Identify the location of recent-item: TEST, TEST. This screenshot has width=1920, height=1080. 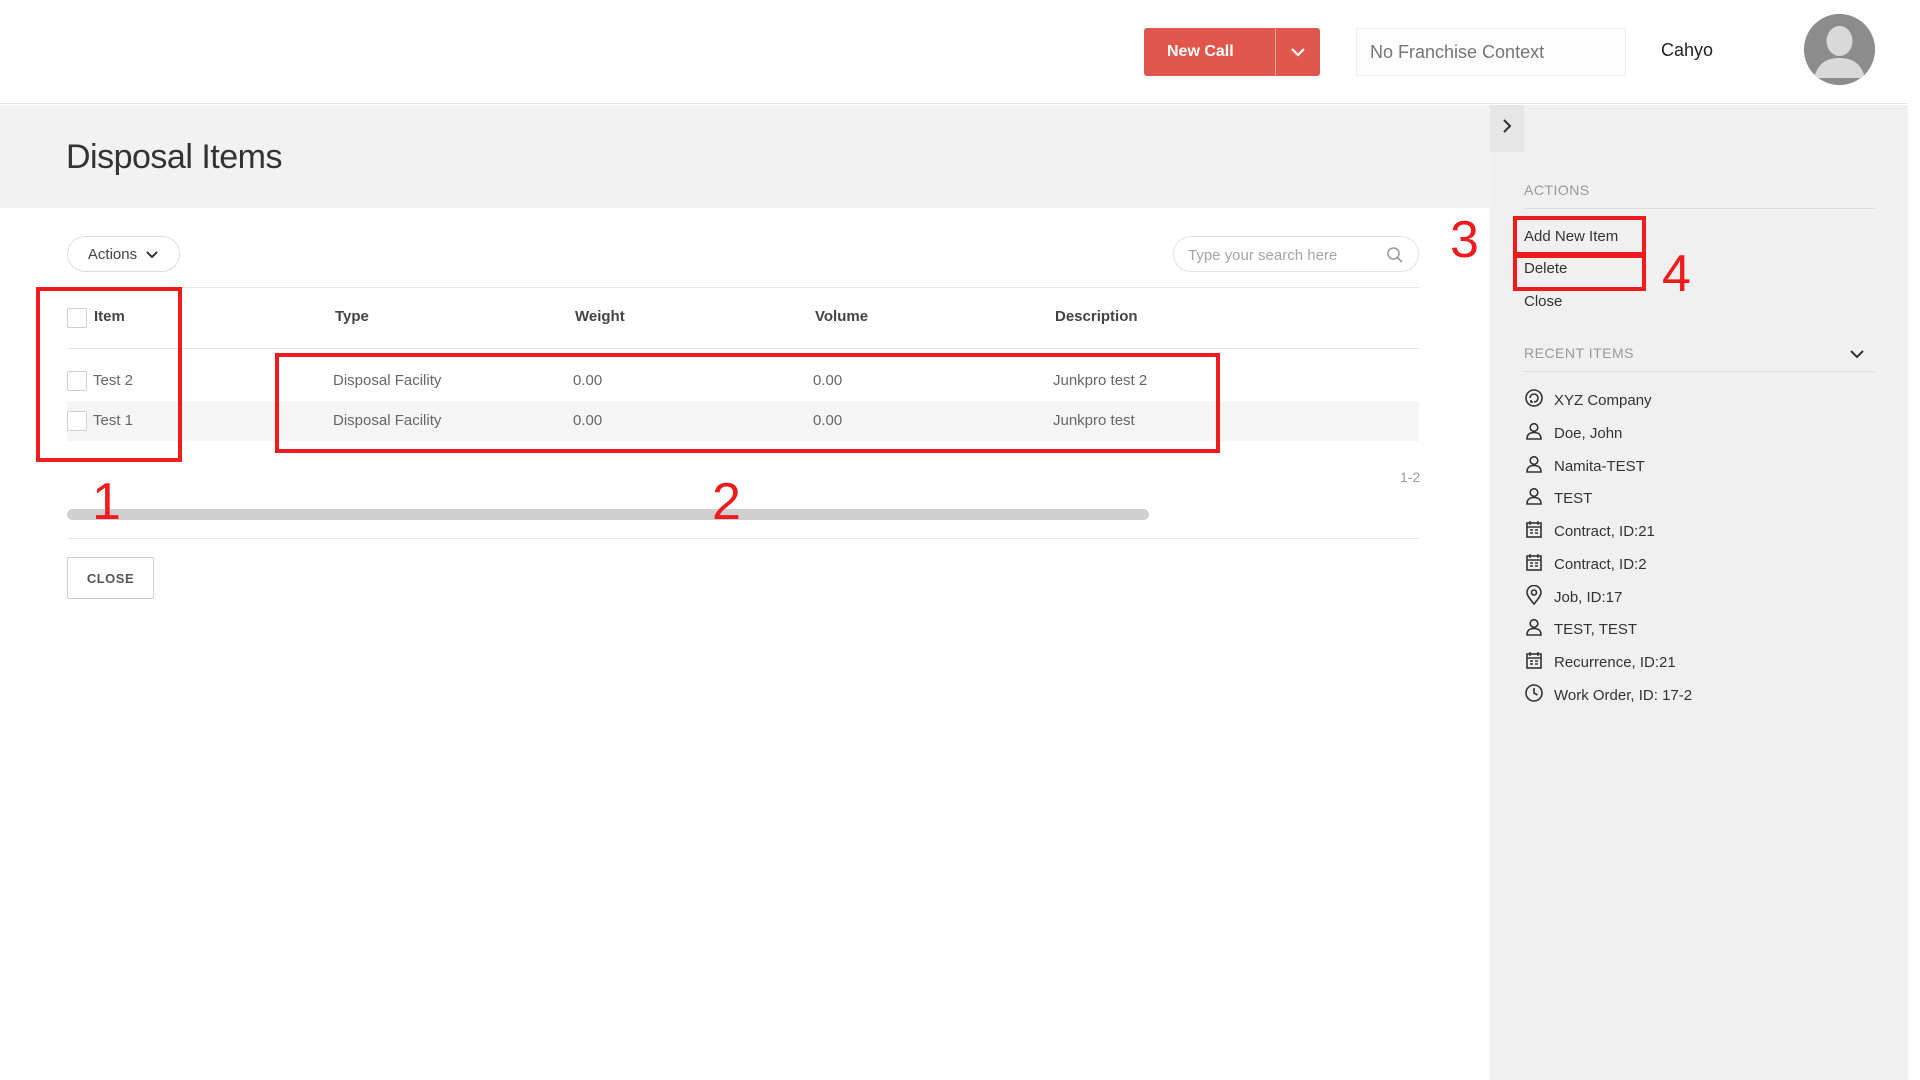
(1580, 629).